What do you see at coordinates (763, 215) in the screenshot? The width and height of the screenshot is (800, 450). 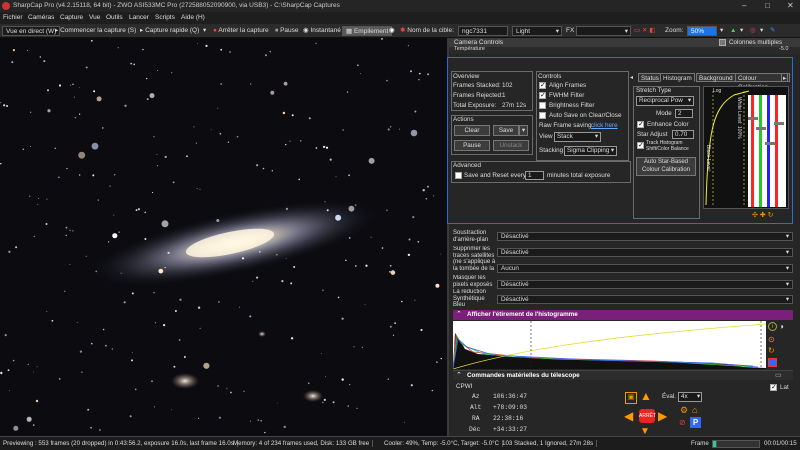 I see `stretch-tool-icons: ✣ ✚ ↻` at bounding box center [763, 215].